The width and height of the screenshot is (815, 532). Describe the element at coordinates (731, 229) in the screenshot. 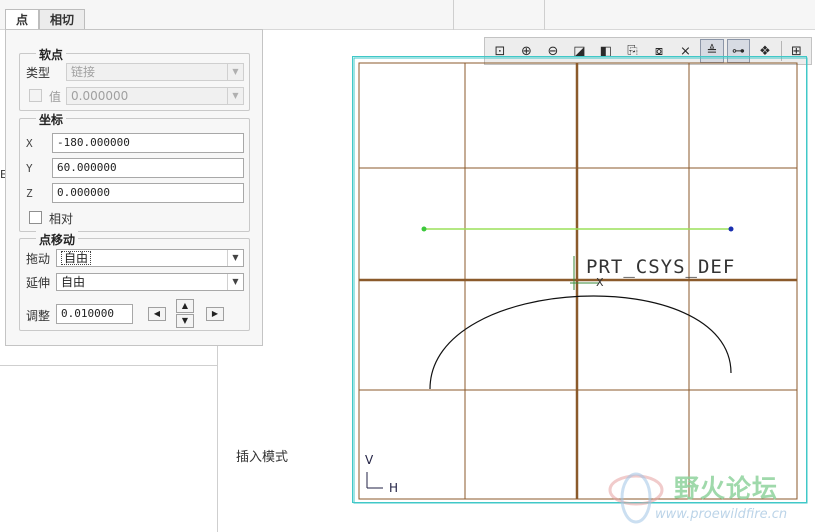

I see `line-endpoint-end` at that location.